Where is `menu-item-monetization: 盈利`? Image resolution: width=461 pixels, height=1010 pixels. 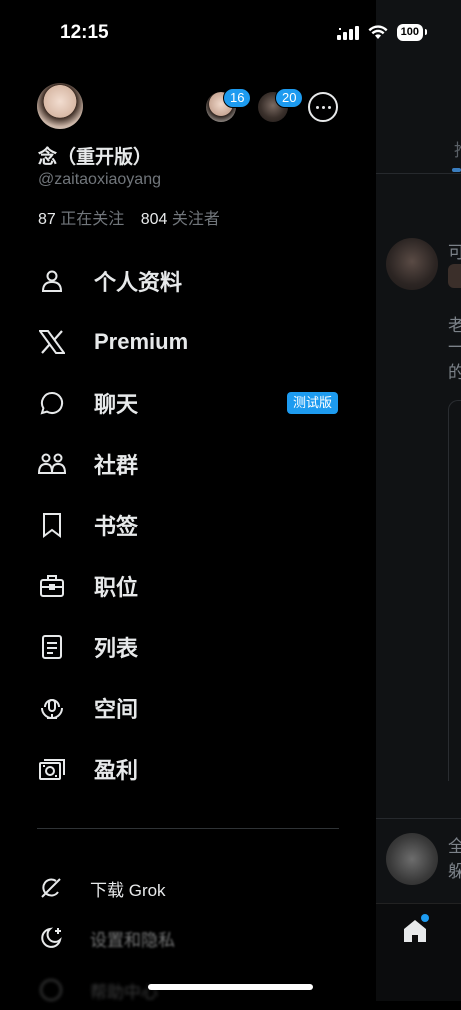
menu-item-monetization: 盈利 is located at coordinates (188, 768).